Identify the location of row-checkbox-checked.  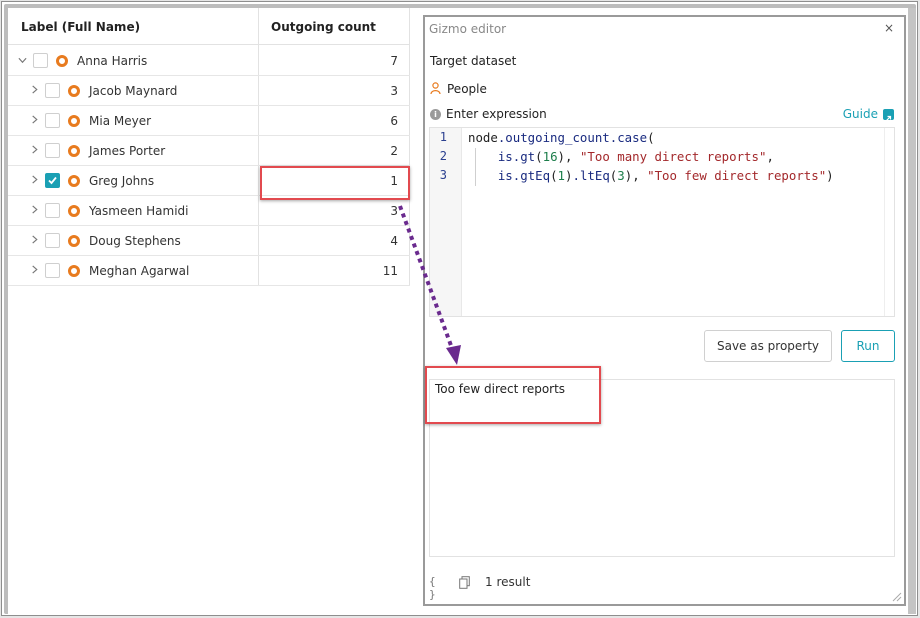
(52, 180).